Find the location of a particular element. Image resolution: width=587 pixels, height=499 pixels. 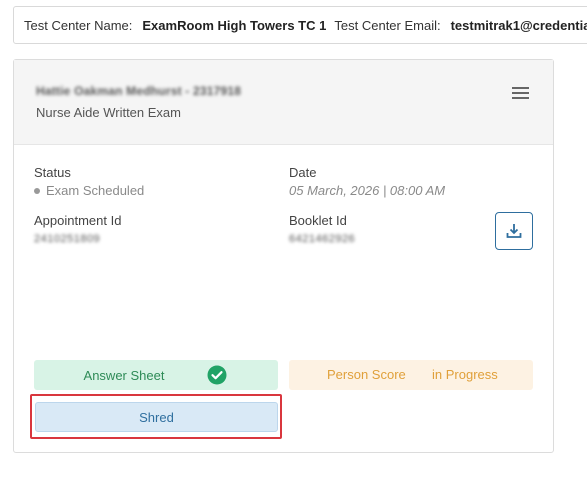

booklet-id-label: Booklet Id is located at coordinates (318, 220).